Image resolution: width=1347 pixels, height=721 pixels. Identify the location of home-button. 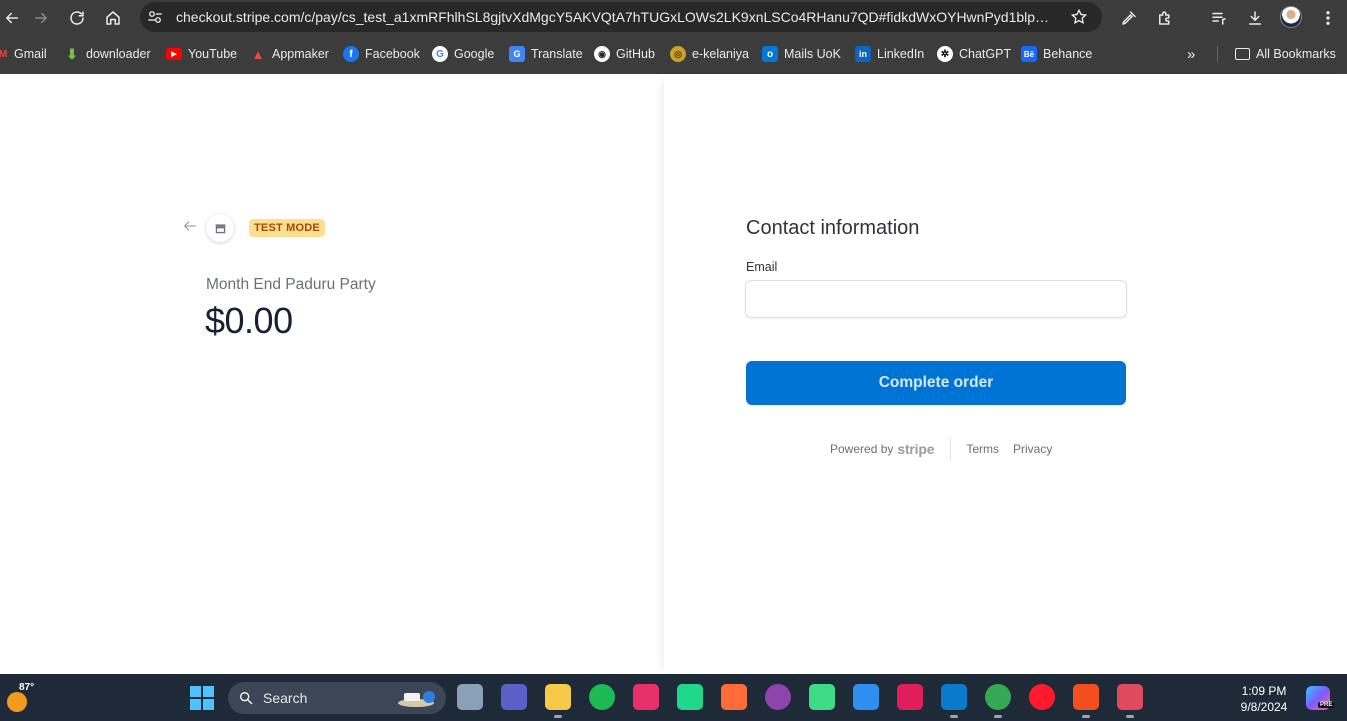
(113, 18).